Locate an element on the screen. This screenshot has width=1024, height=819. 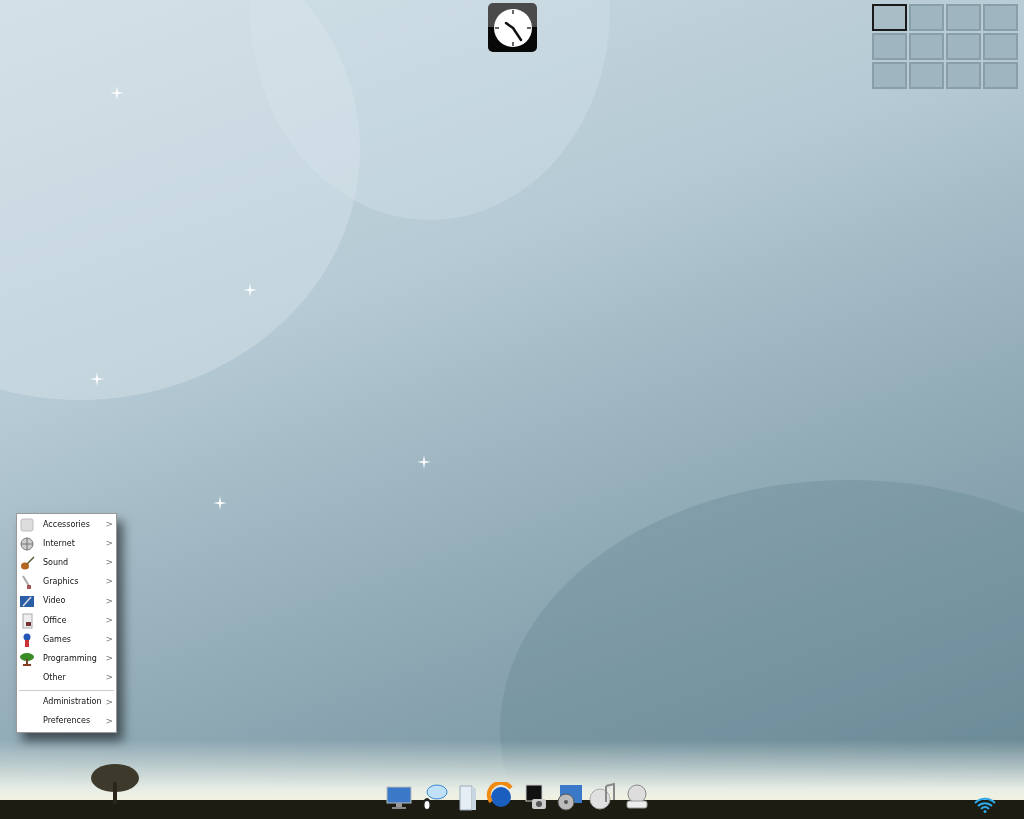
menu-item: Video is located at coordinates (74, 601).